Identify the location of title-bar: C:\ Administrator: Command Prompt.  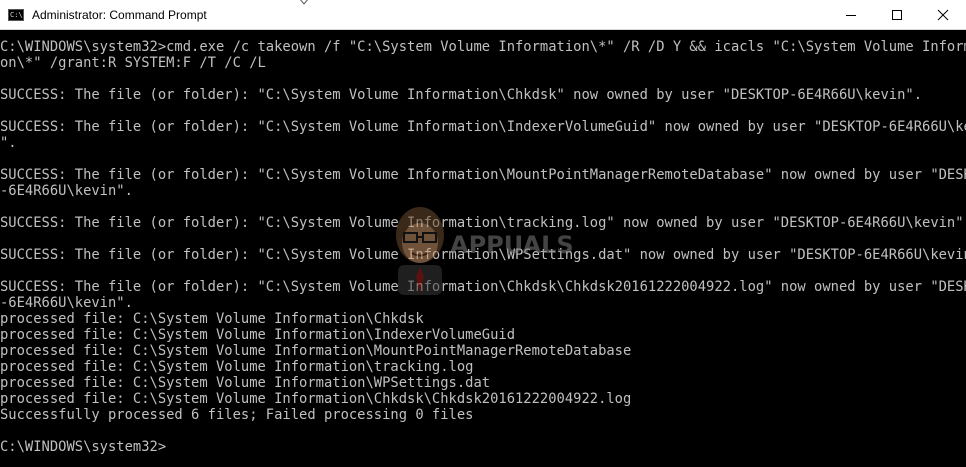
(483, 15).